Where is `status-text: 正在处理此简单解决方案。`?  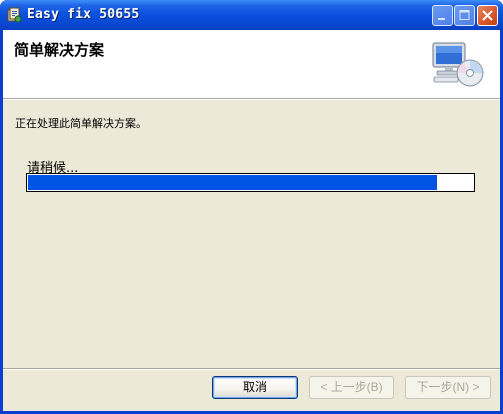 status-text: 正在处理此简单解决方案。 is located at coordinates (81, 123).